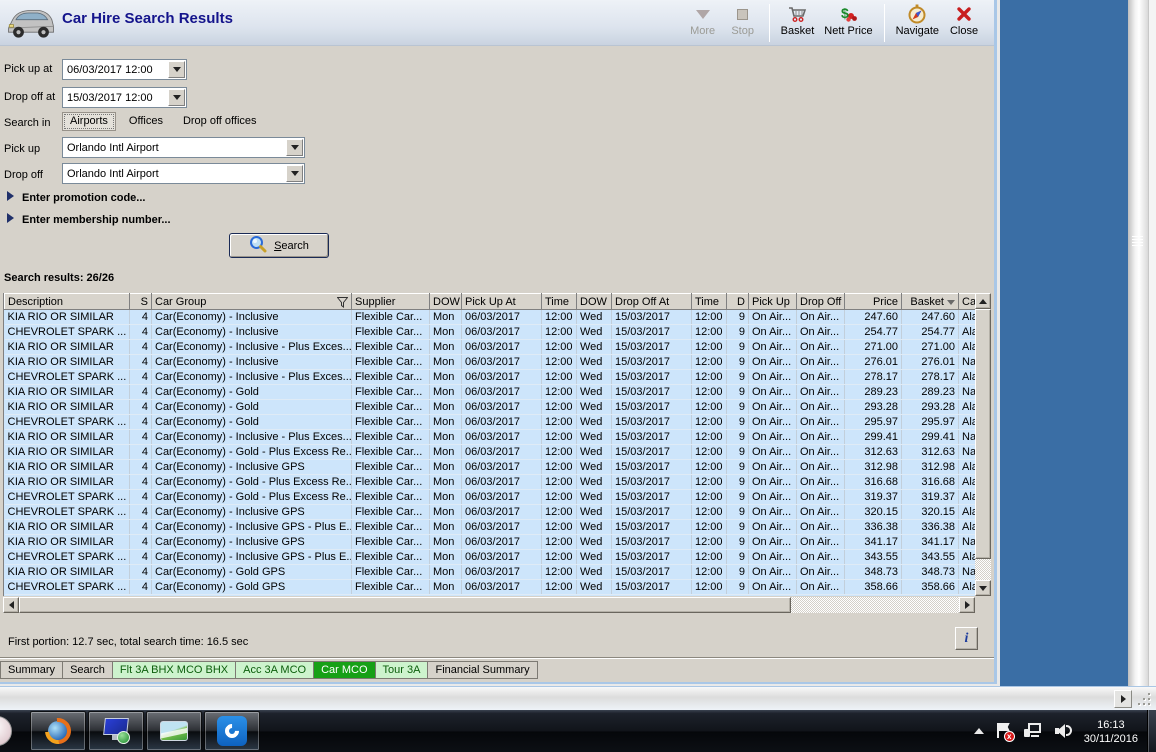 Image resolution: width=1156 pixels, height=752 pixels. What do you see at coordinates (58, 731) in the screenshot?
I see `taskbar-firefox-button` at bounding box center [58, 731].